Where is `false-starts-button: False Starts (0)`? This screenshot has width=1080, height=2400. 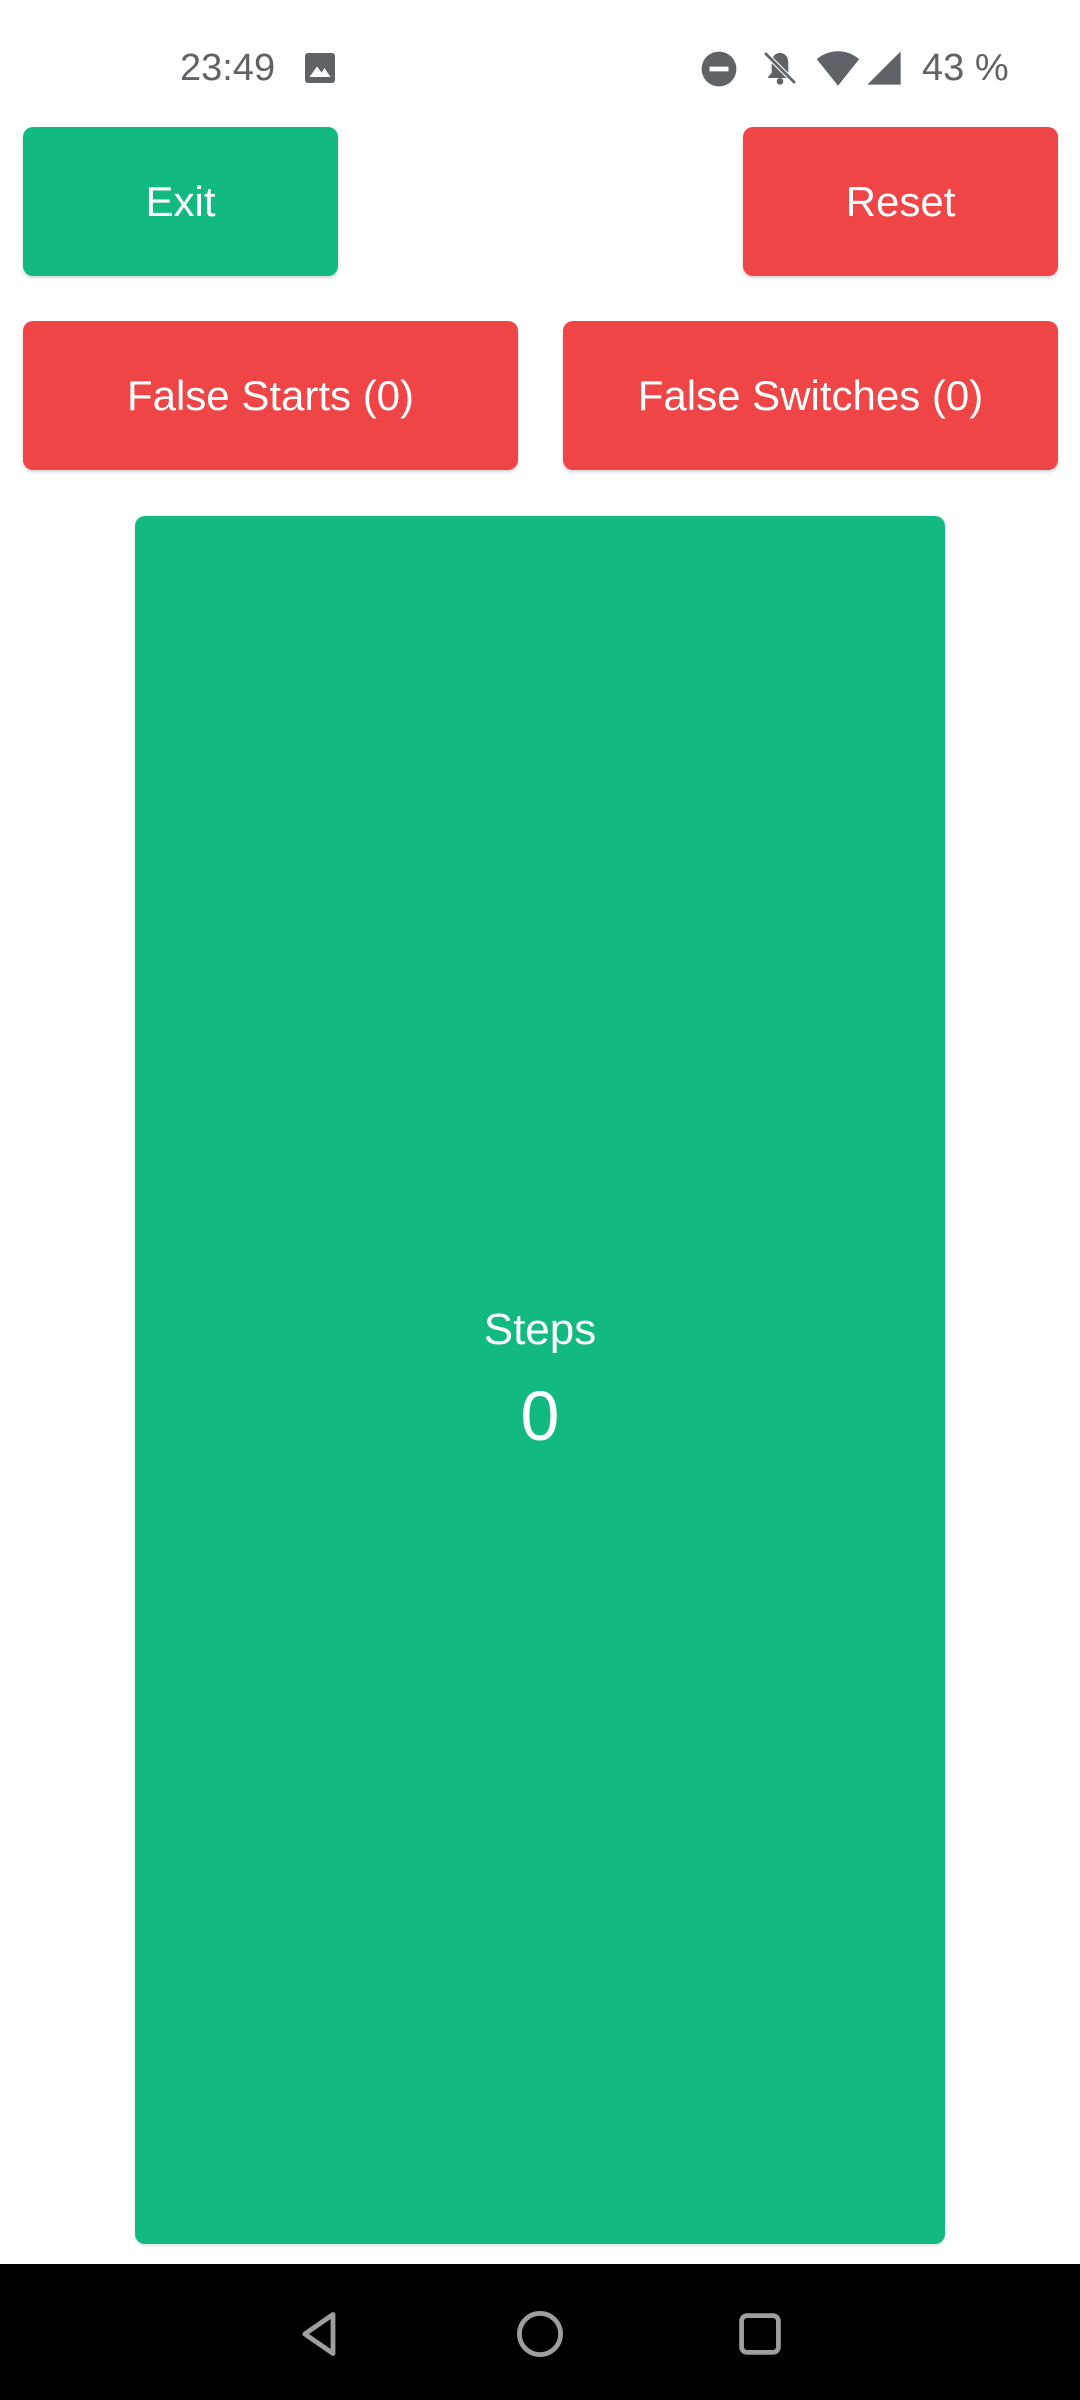 false-starts-button: False Starts (0) is located at coordinates (270, 395).